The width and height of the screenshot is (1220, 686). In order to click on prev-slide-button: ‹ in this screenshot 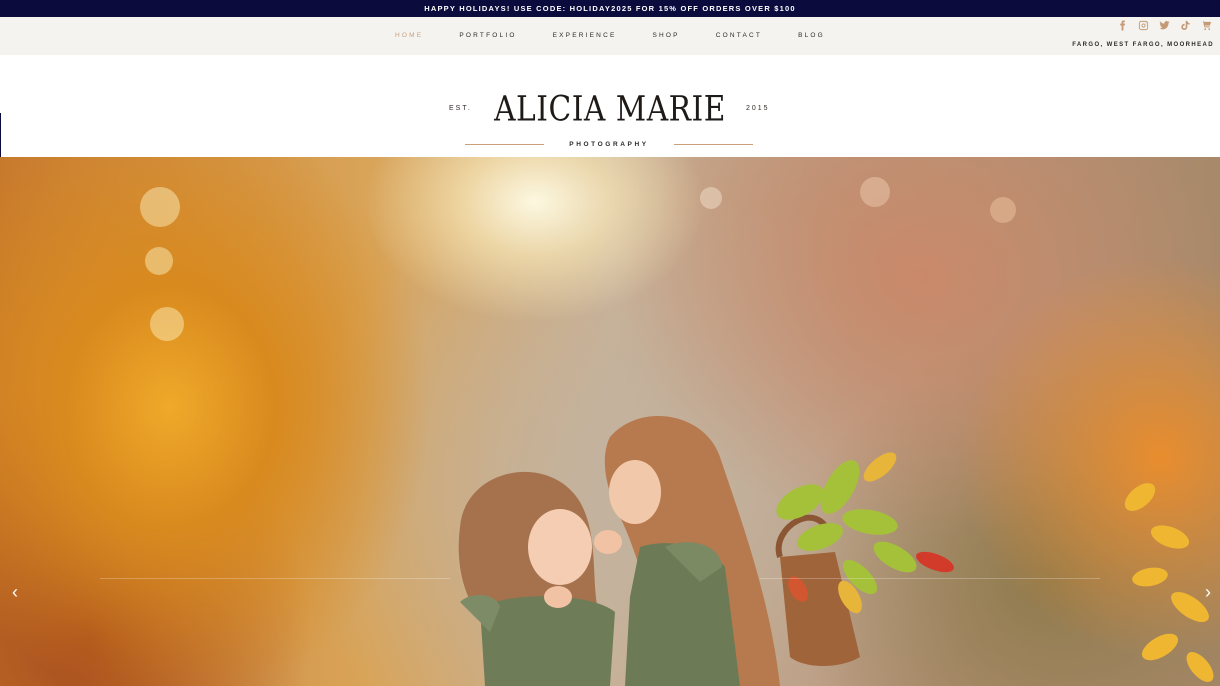, I will do `click(15, 593)`.